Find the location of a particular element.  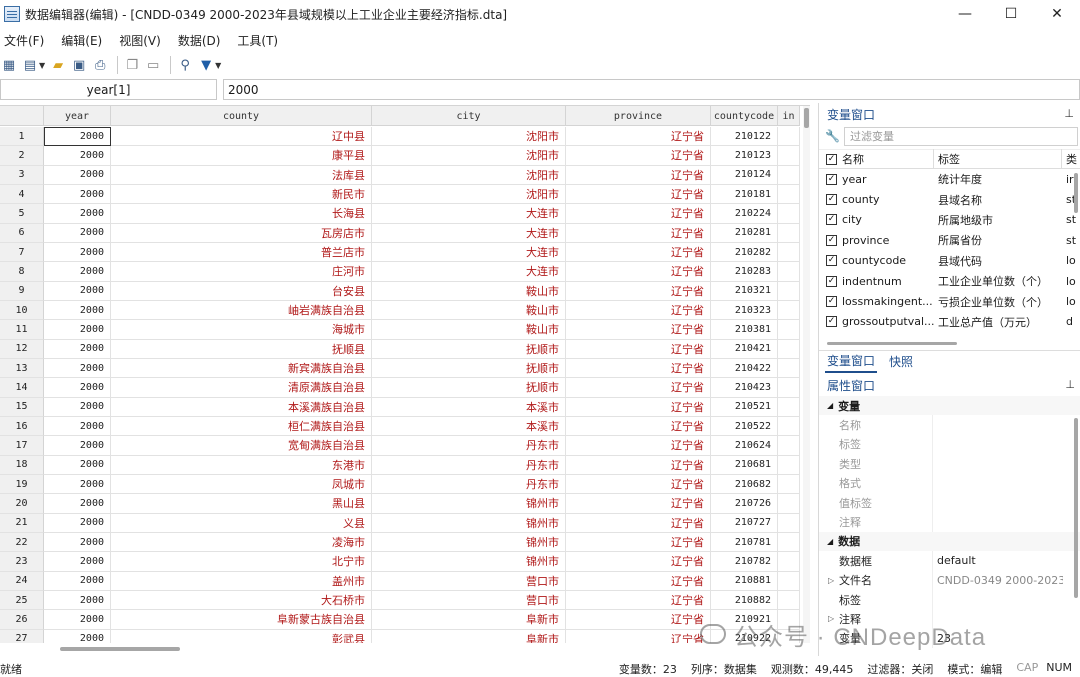

variable-row: ✓ lossmakingent... 亏损企业单位数（个） lo is located at coordinates (949, 301).